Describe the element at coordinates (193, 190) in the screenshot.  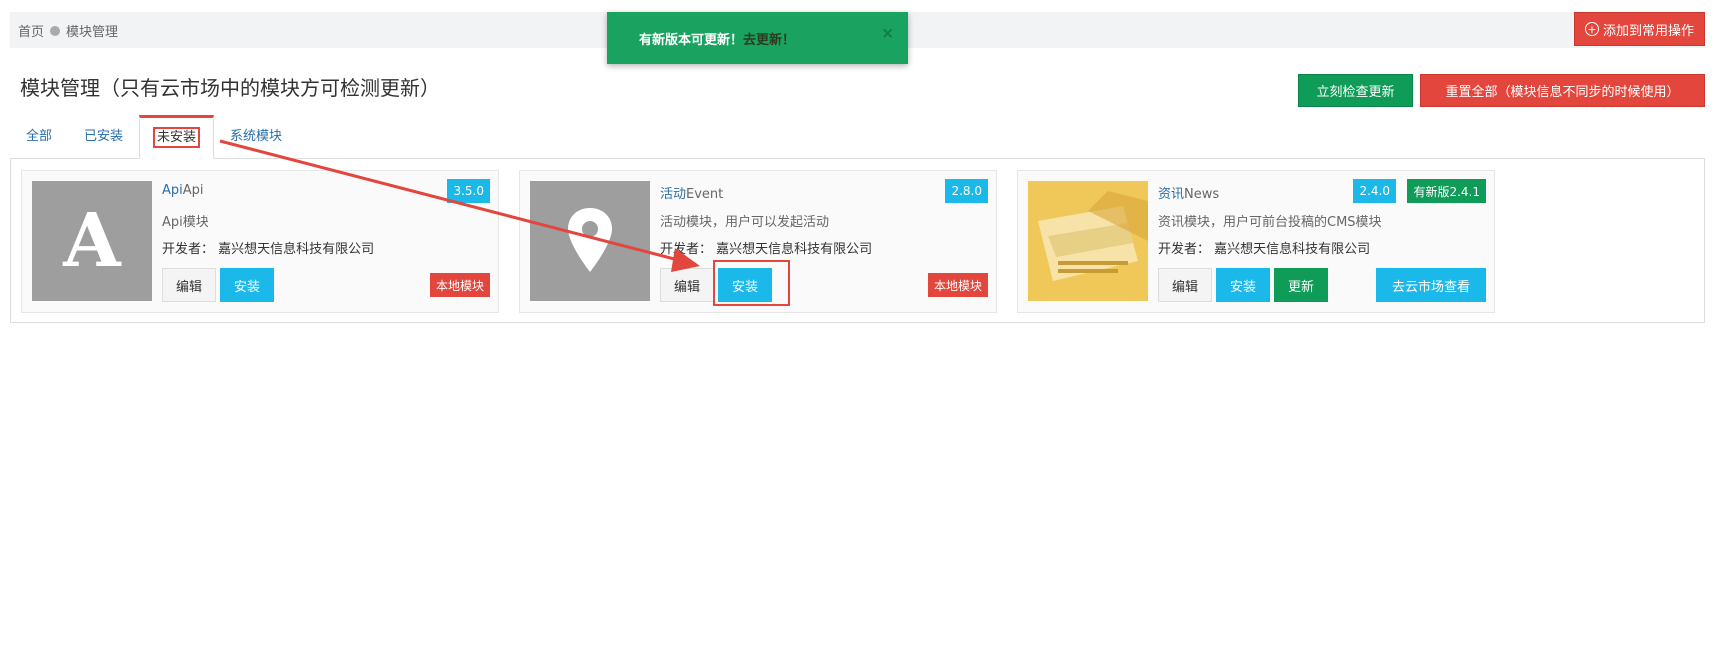
I see `module-name-en: Api` at that location.